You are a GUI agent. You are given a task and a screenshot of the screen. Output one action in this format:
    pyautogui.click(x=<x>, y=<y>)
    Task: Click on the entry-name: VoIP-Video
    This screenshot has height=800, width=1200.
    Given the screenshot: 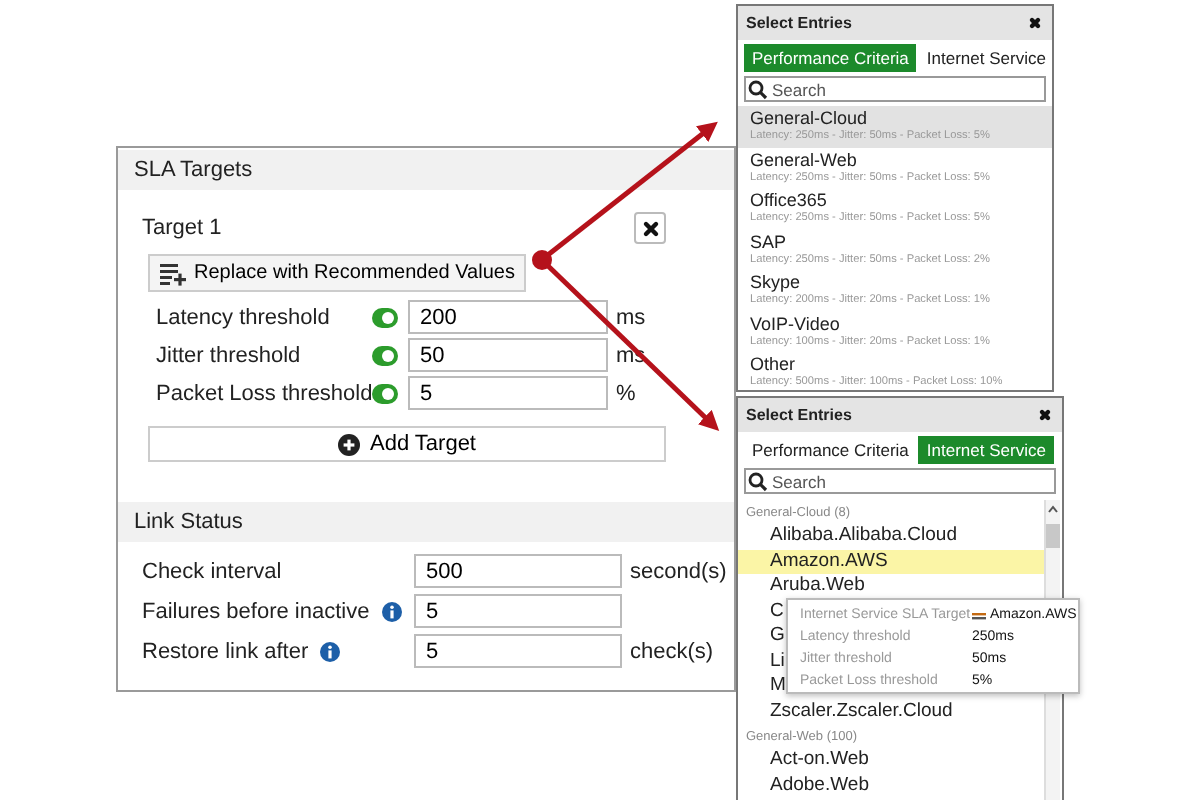 What is the action you would take?
    pyautogui.click(x=796, y=324)
    